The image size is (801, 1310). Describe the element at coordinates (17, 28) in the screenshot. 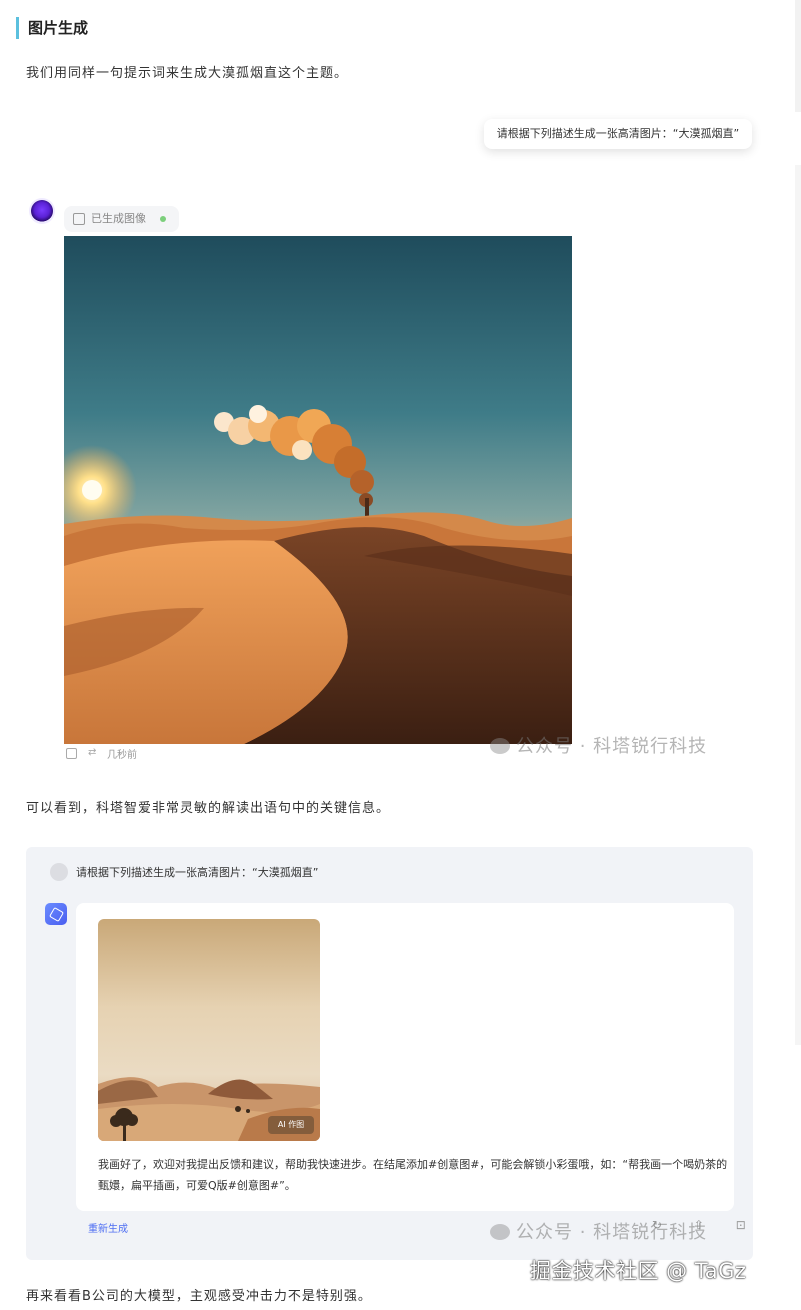

I see `section-accent-bar` at that location.